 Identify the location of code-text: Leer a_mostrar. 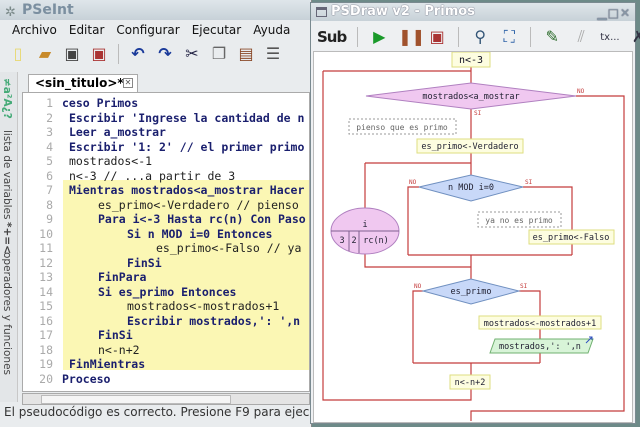
(117, 132).